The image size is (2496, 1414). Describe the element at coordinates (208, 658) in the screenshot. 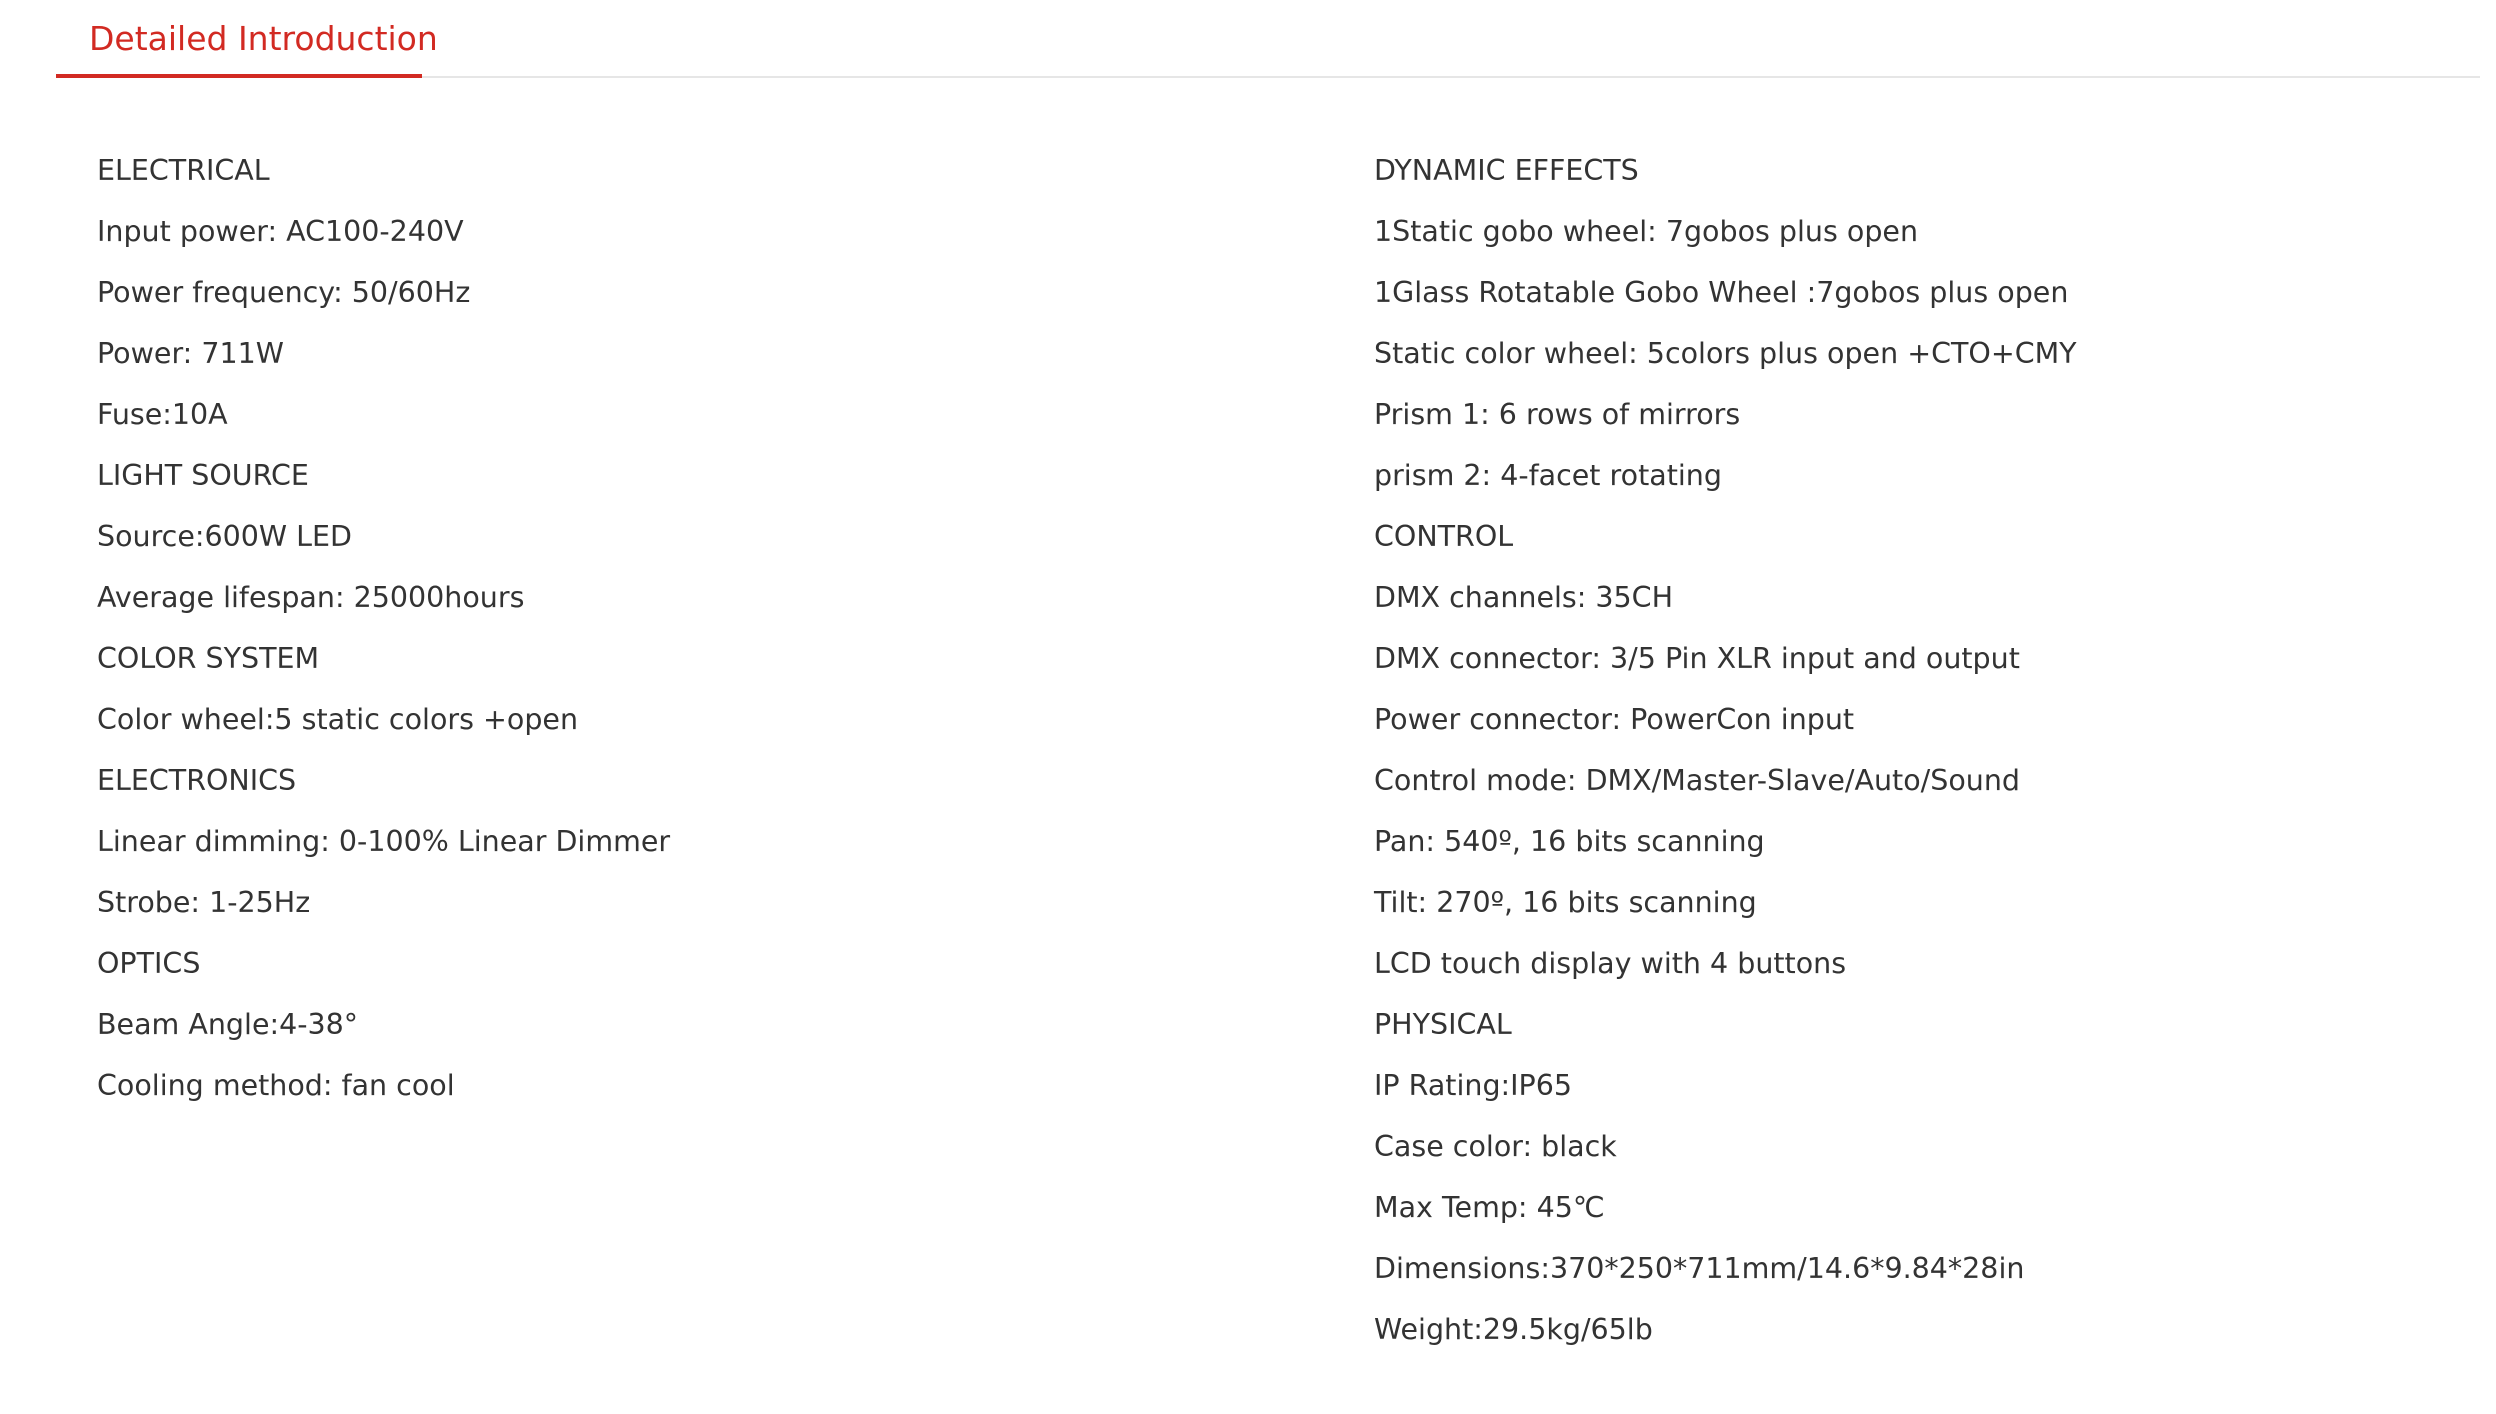

I see `section-heading-color-system: COLOR SYSTEM` at that location.